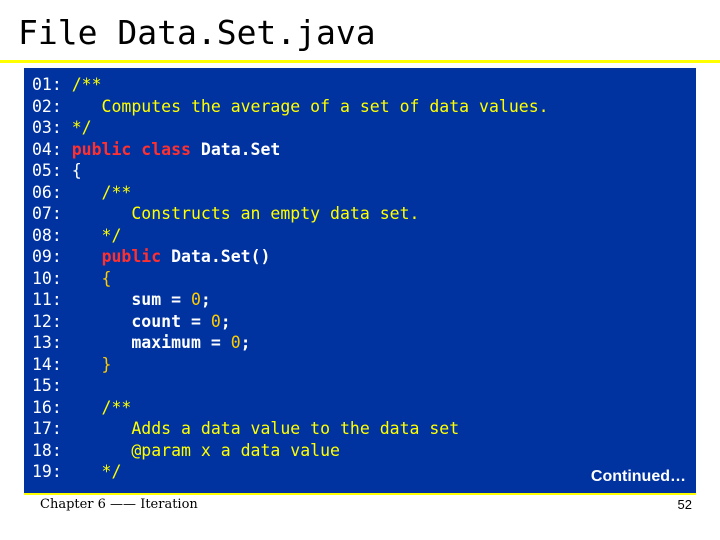 This screenshot has width=720, height=540. Describe the element at coordinates (290, 365) in the screenshot. I see `code-line: 14: }` at that location.